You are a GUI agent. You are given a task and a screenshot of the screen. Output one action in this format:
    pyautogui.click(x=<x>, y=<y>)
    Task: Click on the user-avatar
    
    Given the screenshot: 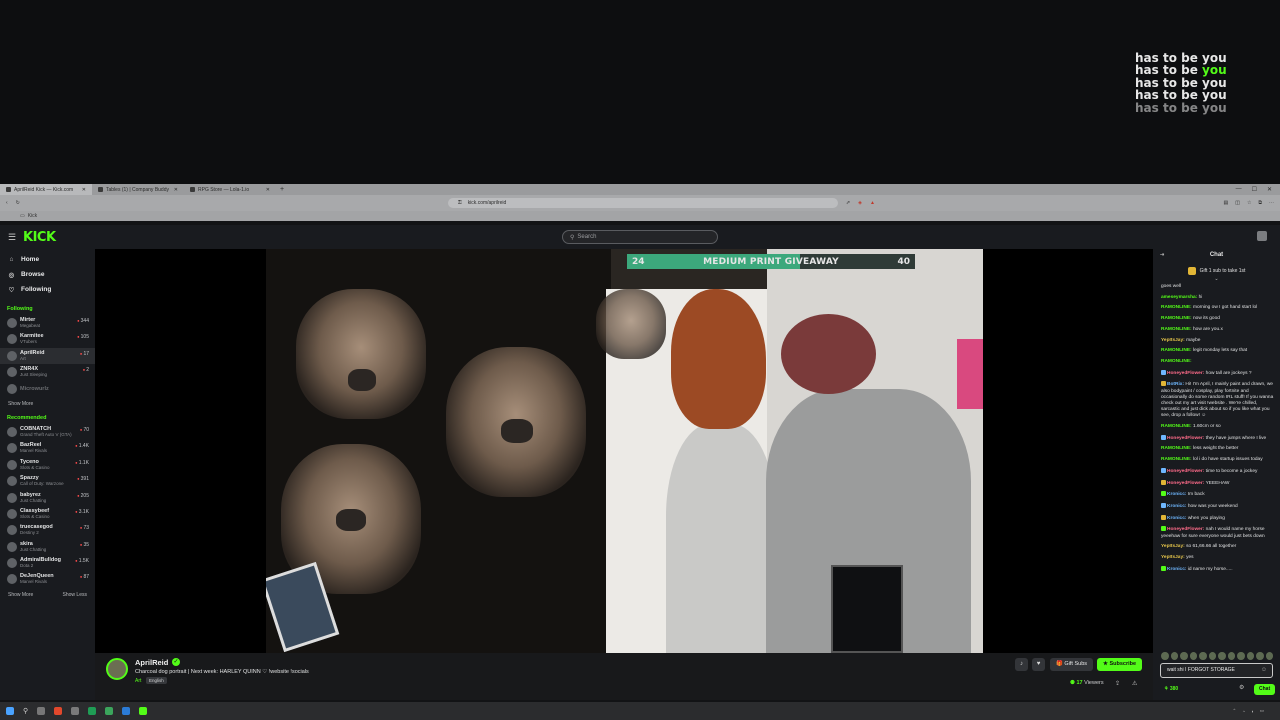 What is the action you would take?
    pyautogui.click(x=1262, y=236)
    